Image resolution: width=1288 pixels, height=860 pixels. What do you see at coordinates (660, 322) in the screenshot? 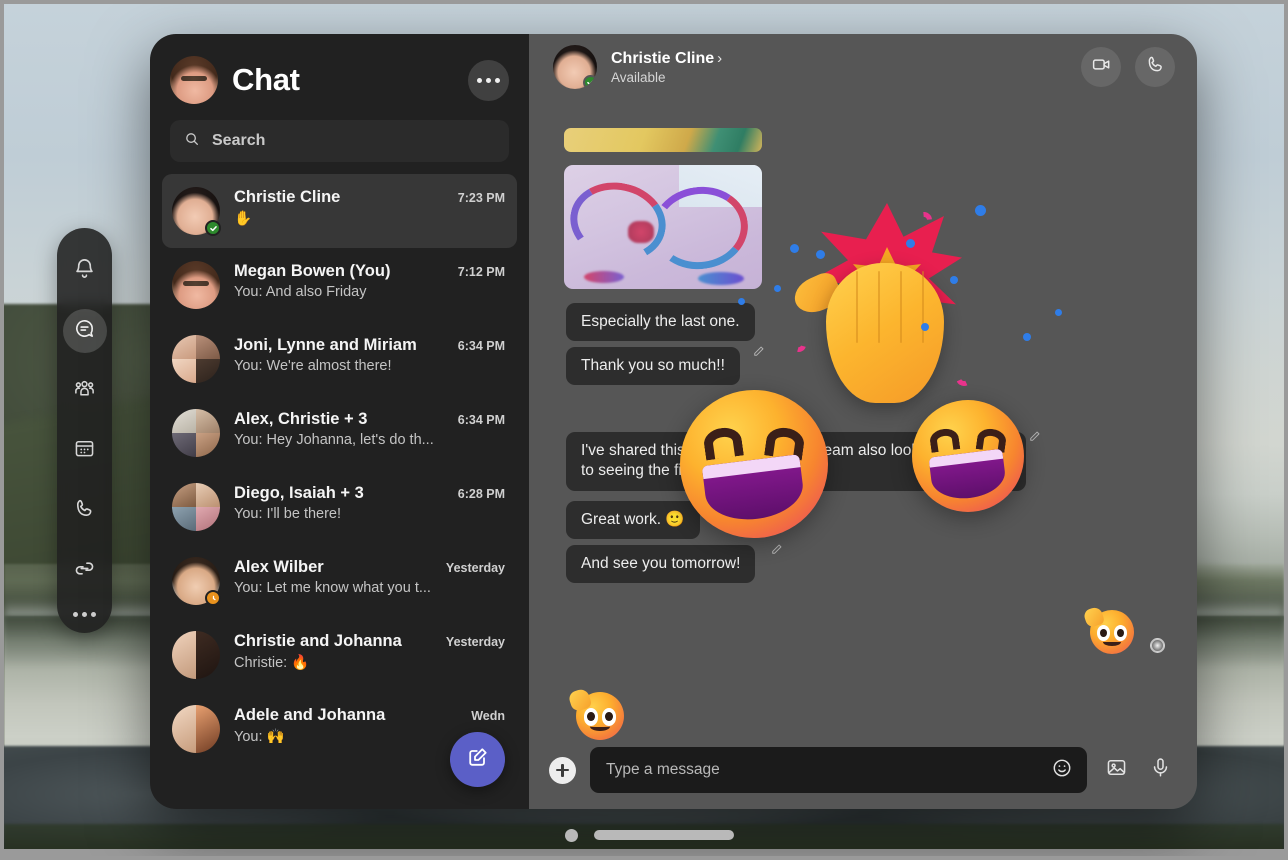
I see `message-bubble: Especially the last one.` at bounding box center [660, 322].